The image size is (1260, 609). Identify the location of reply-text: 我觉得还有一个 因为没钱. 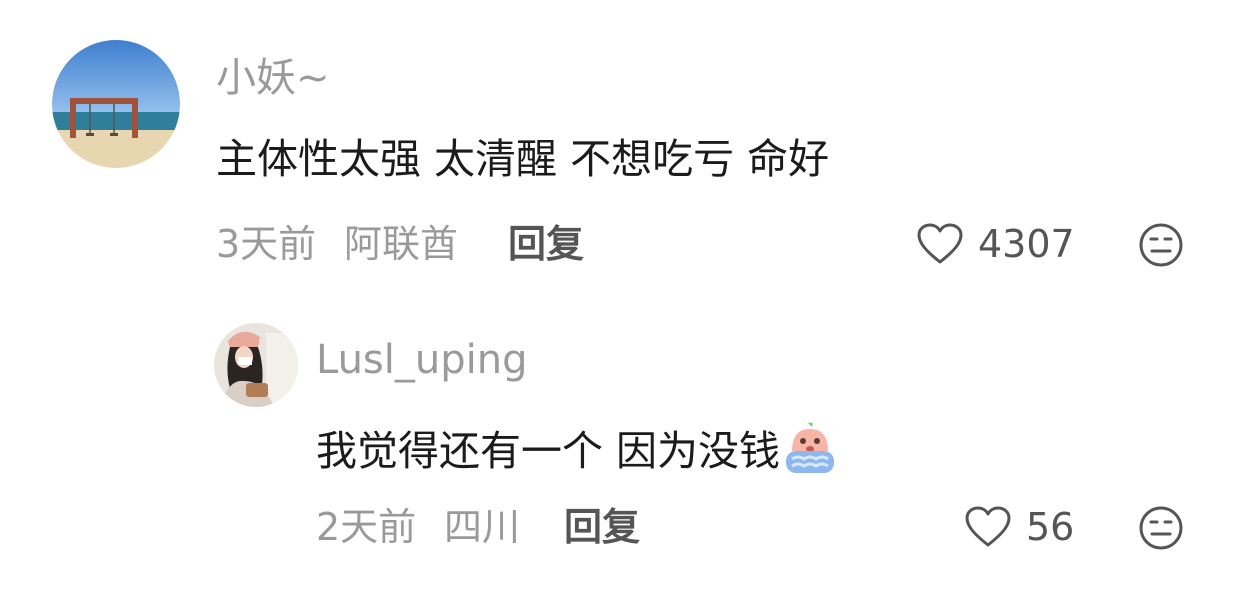
(577, 449).